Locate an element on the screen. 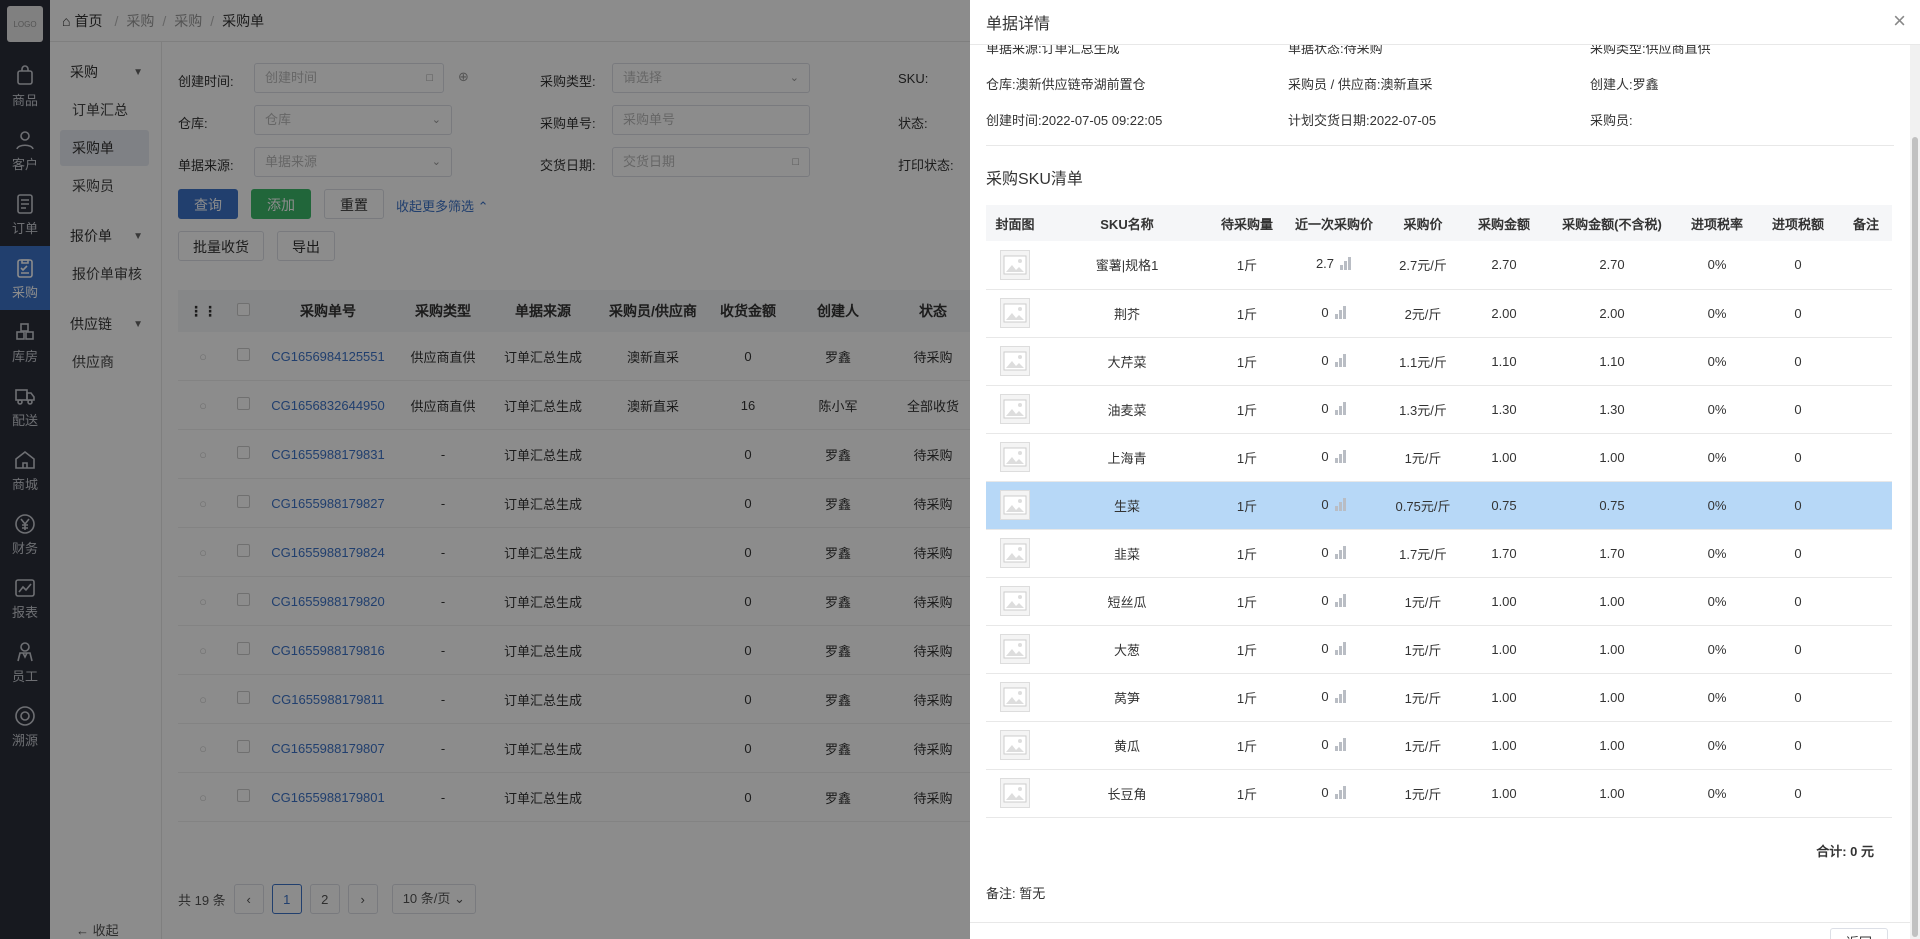 This screenshot has width=1920, height=939. sku-row: 蜜薯|规格1 1斤 2.7 2.7元/斤 2.70 2.70 0% 0 is located at coordinates (1439, 265).